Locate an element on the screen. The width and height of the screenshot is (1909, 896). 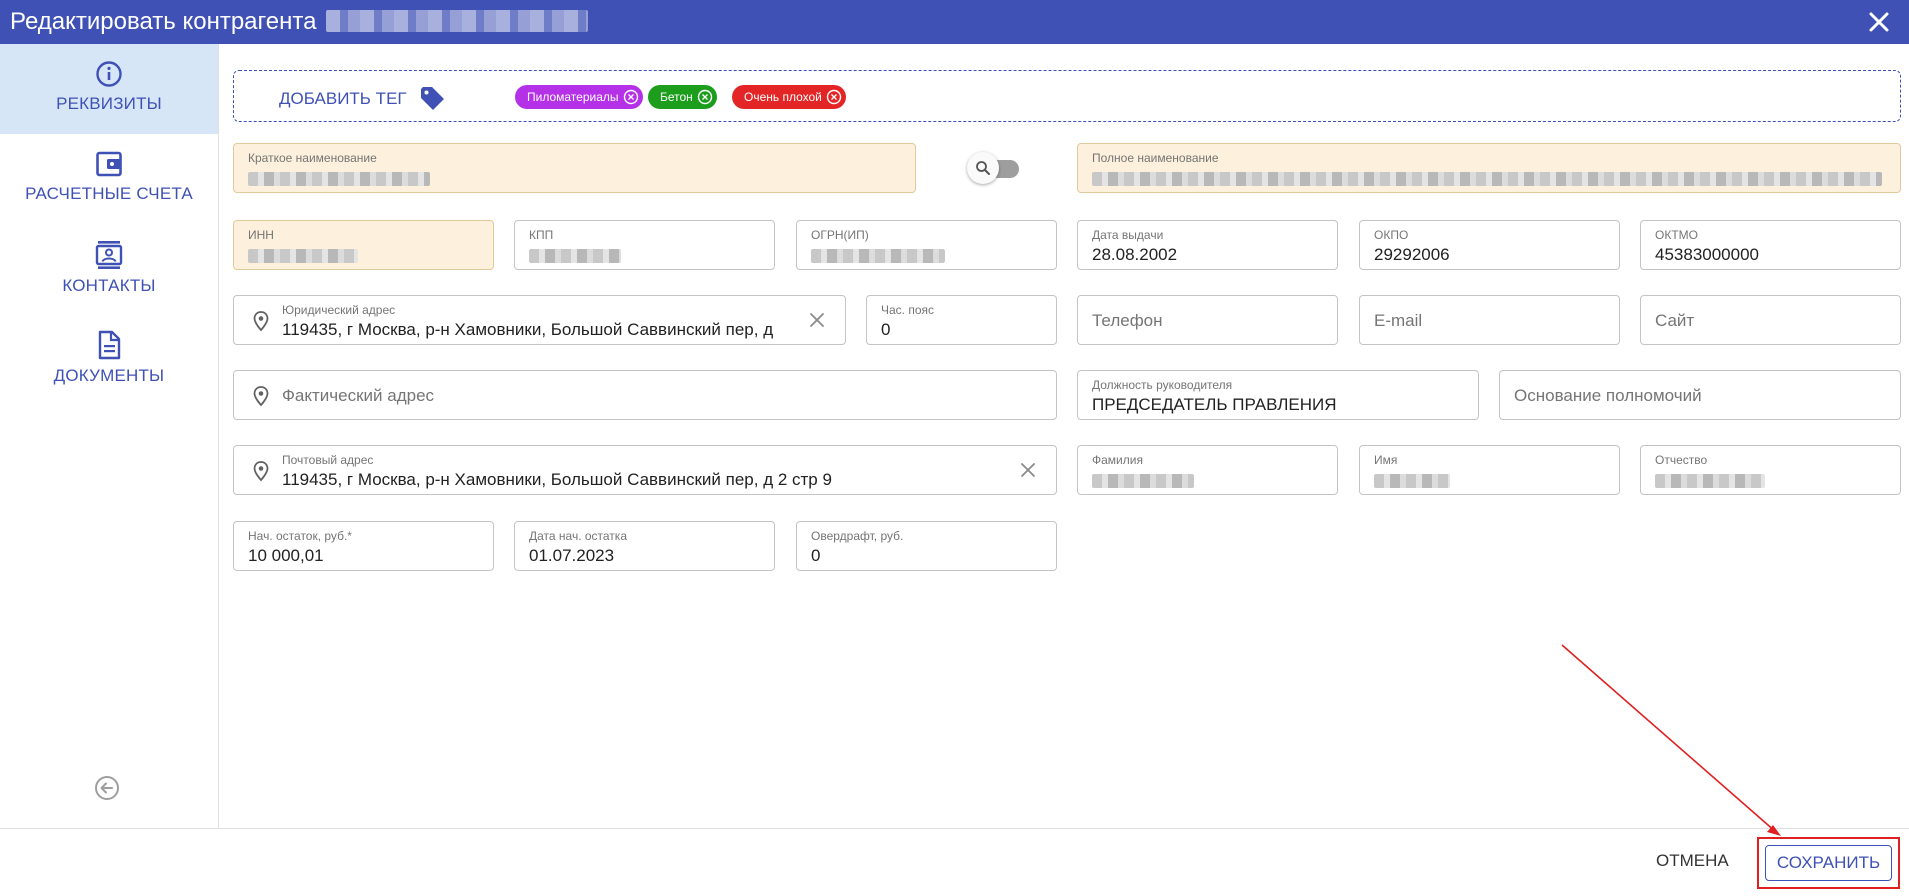
phone-field: Телефон is located at coordinates (1207, 320).